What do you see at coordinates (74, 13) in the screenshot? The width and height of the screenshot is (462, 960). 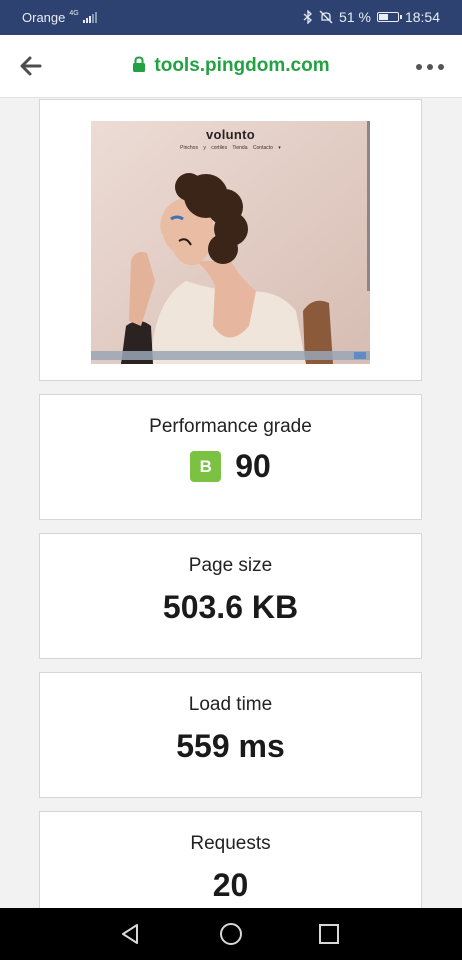 I see `network-type: 4G` at bounding box center [74, 13].